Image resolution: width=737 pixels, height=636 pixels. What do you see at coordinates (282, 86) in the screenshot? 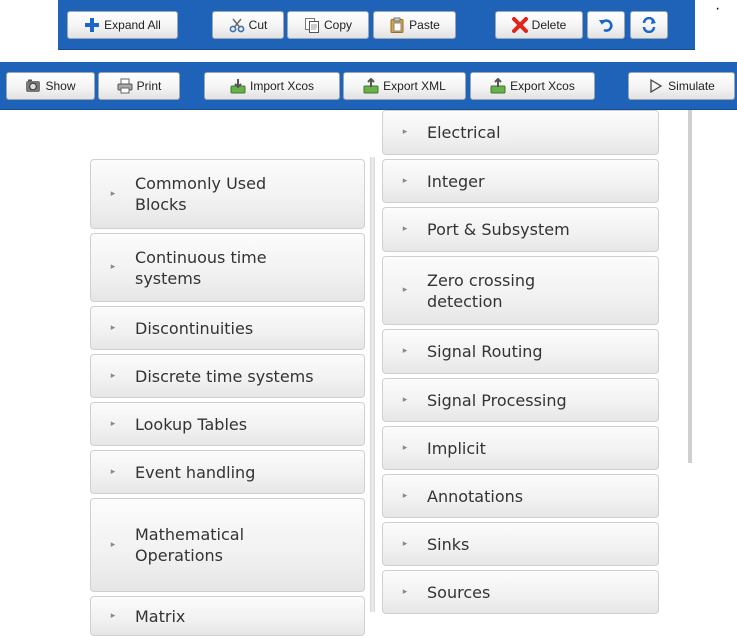
I see `import-xcos-label: Import Xcos` at bounding box center [282, 86].